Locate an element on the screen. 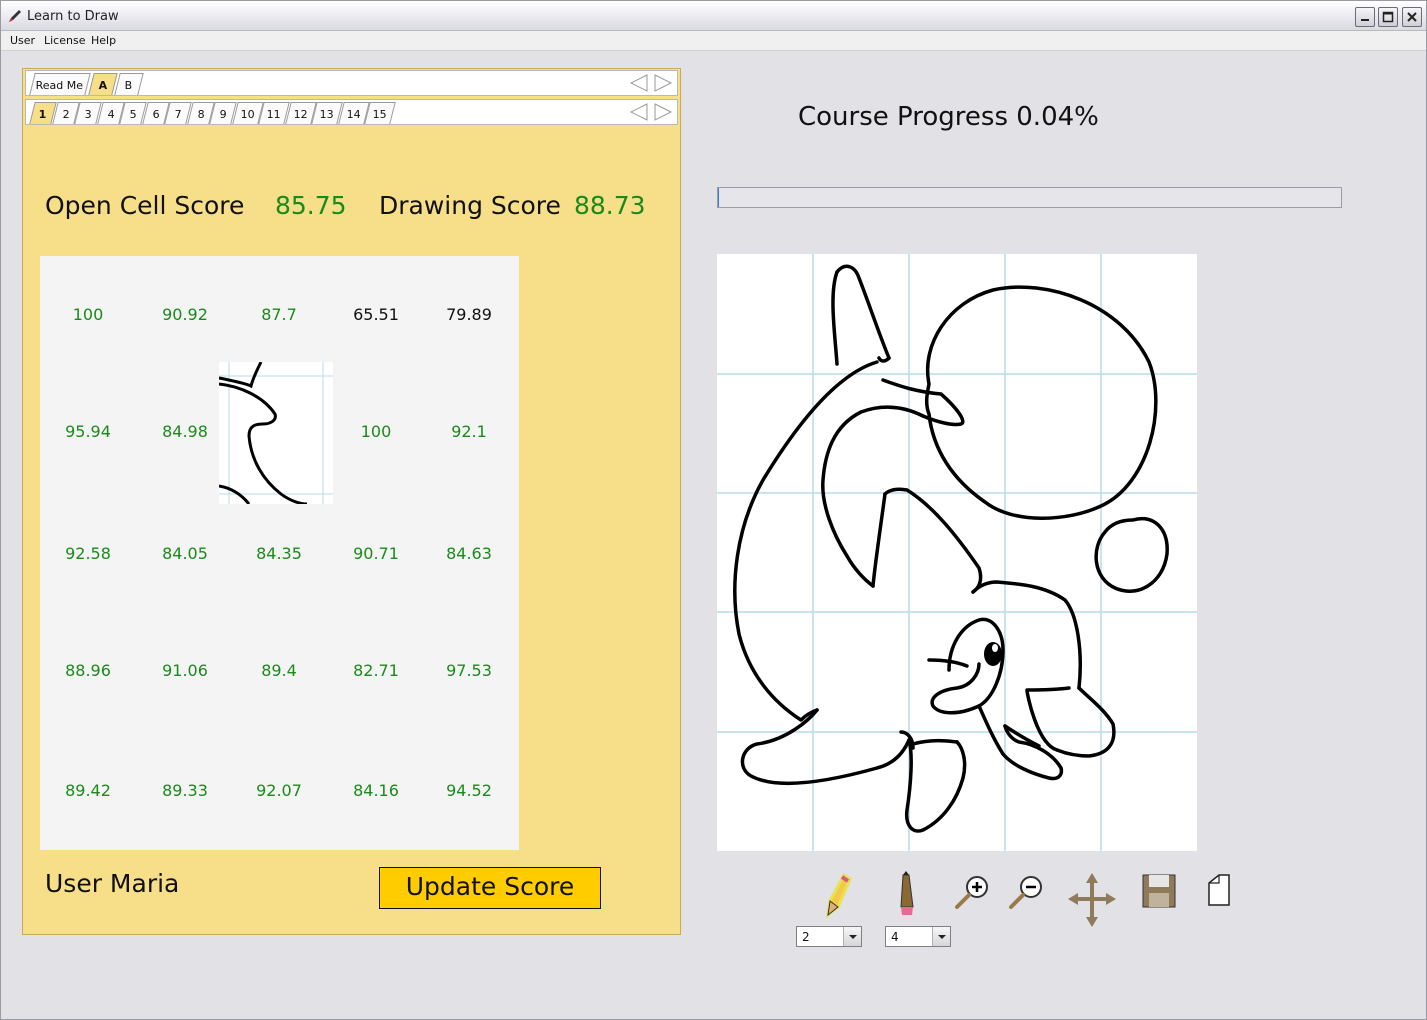 This screenshot has height=1020, width=1427. user-label: User Maria is located at coordinates (112, 883).